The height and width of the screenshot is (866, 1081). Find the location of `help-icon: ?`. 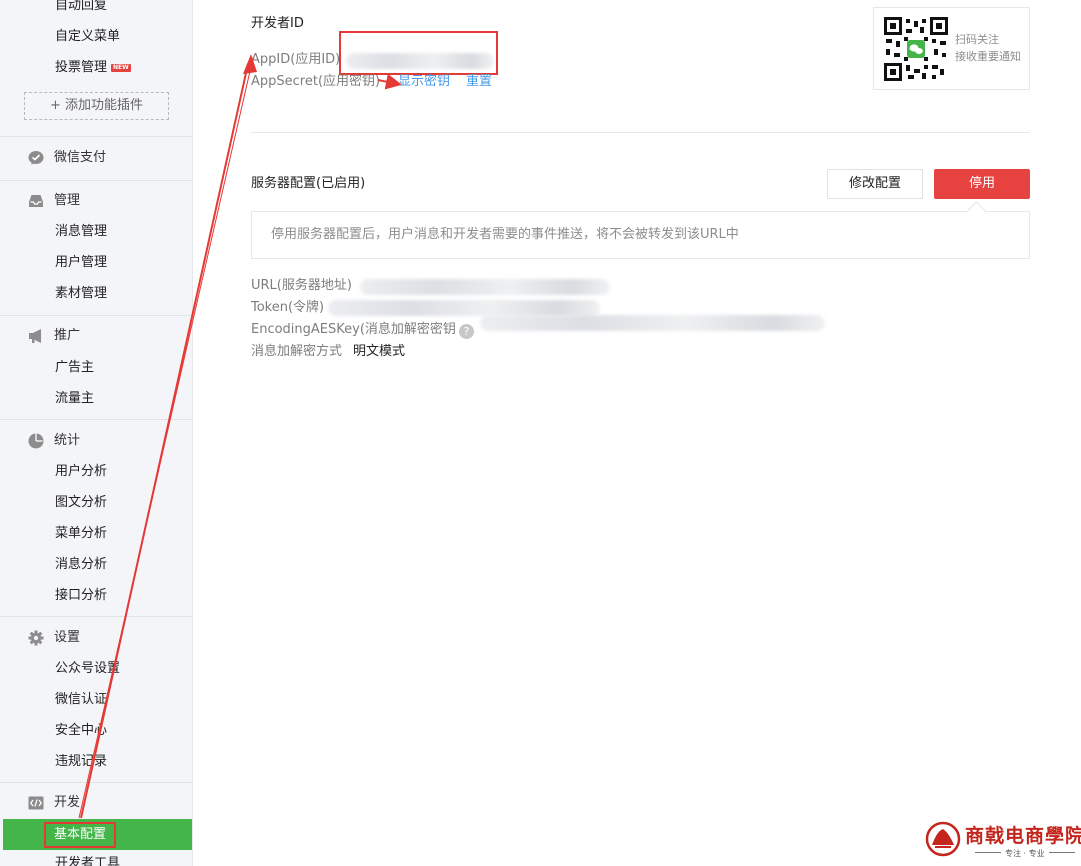

help-icon: ? is located at coordinates (466, 331).